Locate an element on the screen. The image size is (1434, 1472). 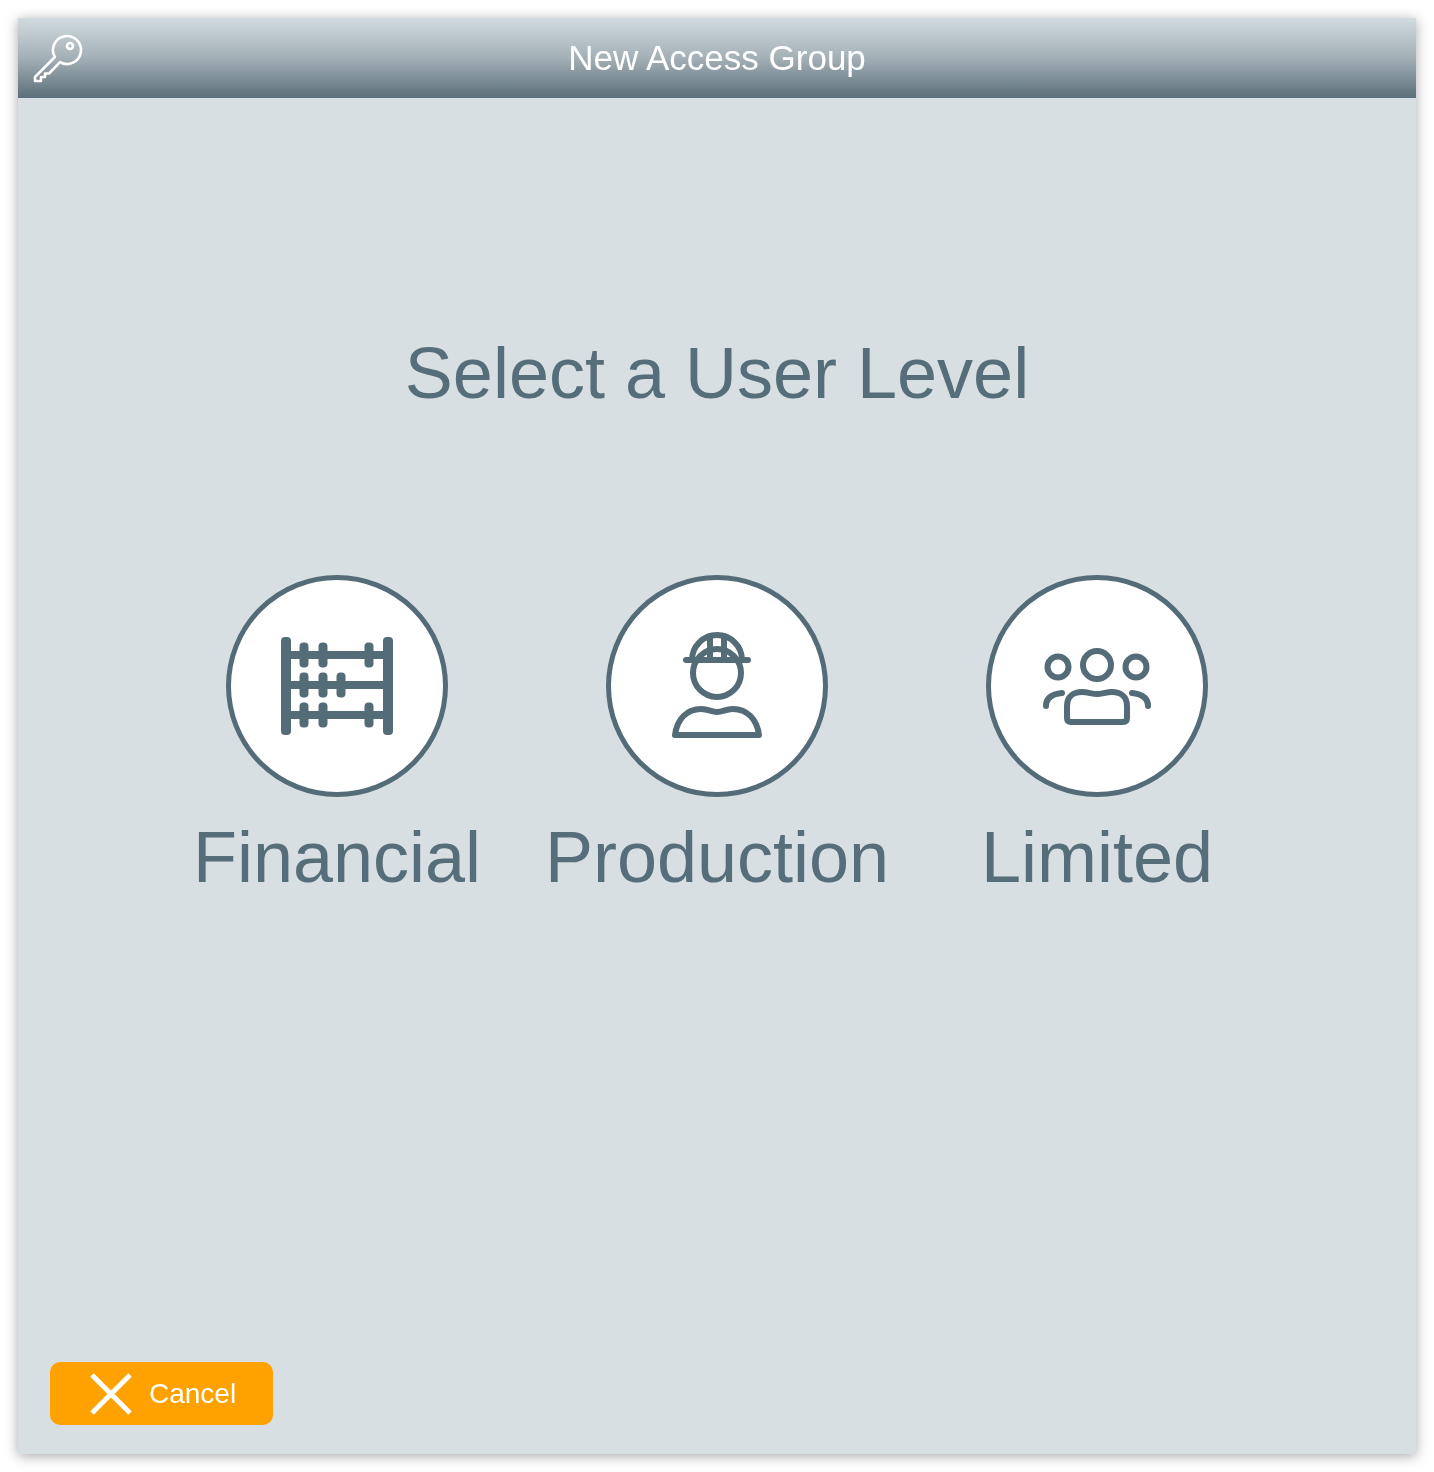
user-level-label: Production is located at coordinates (717, 857).